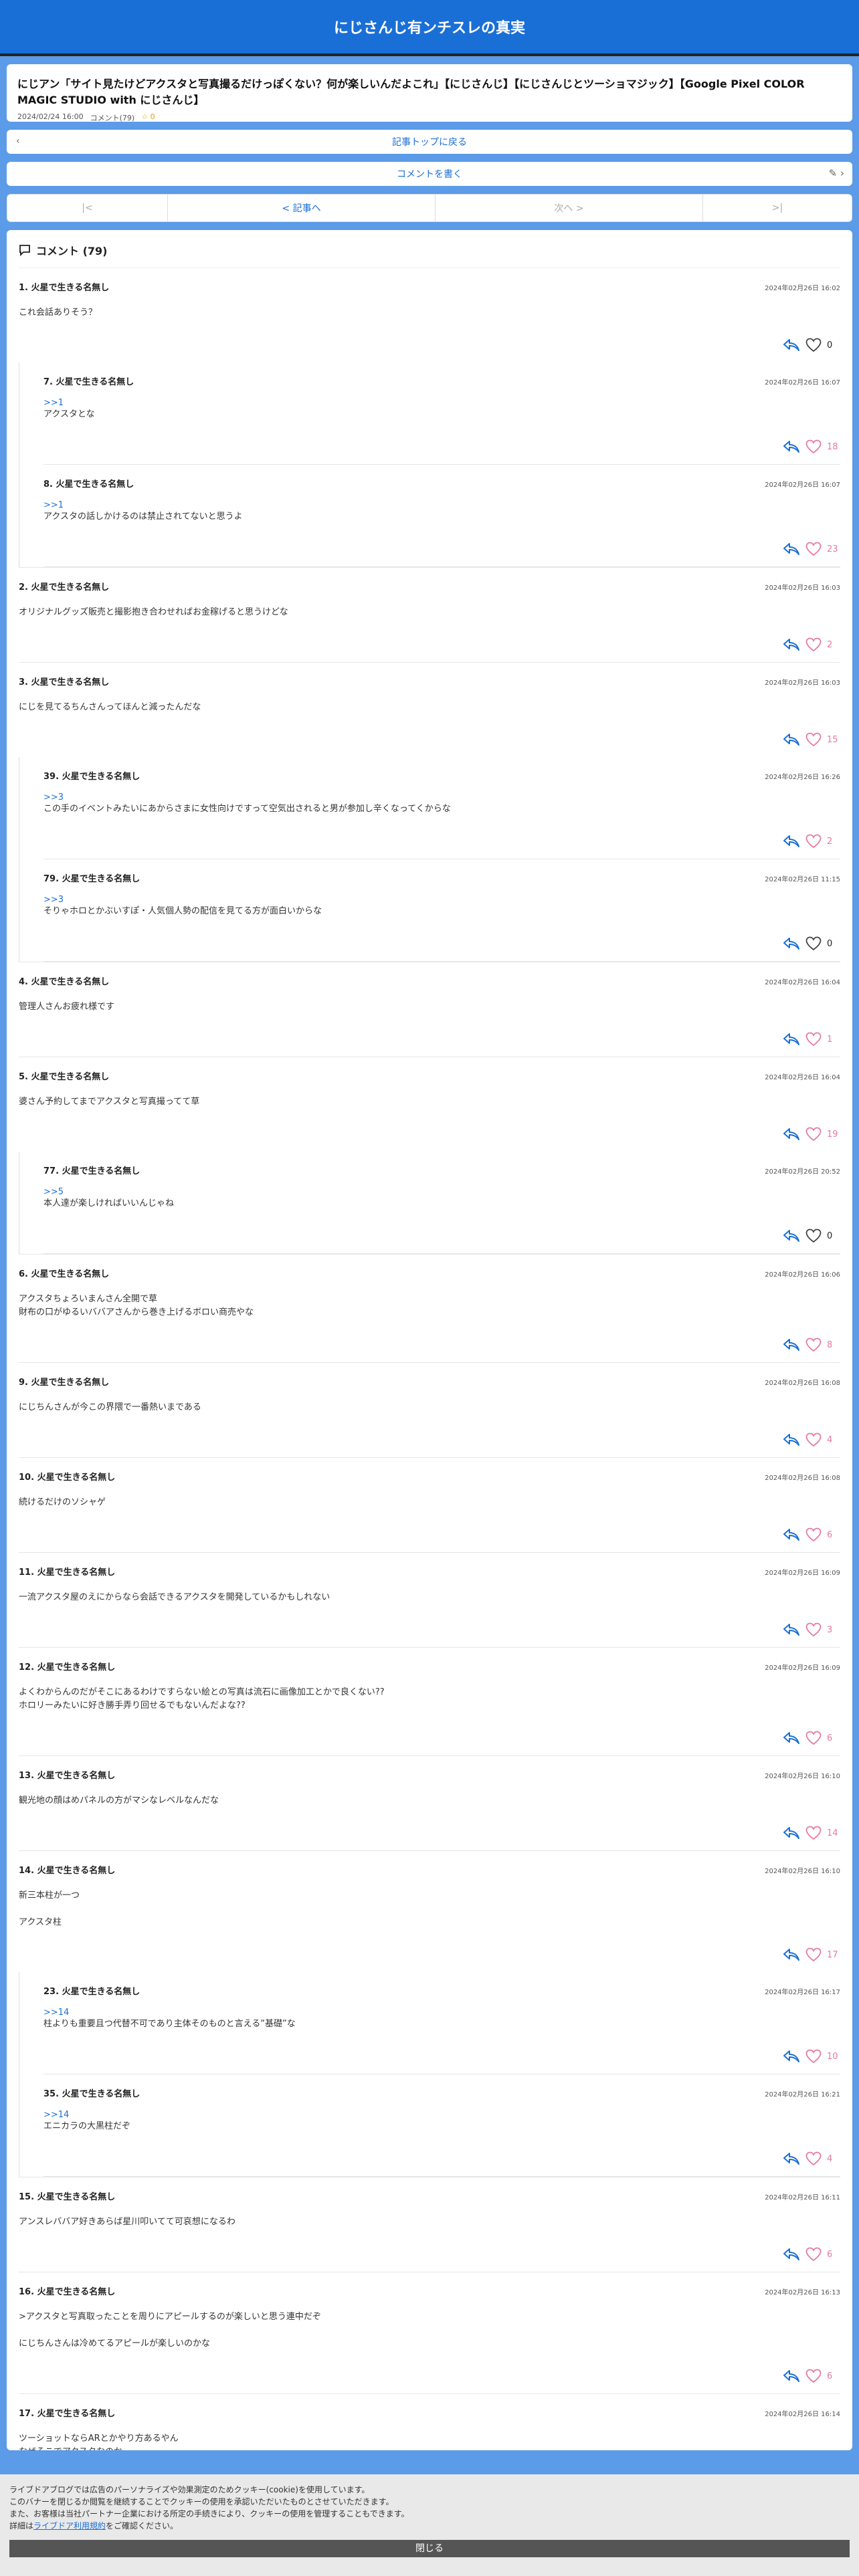 This screenshot has width=859, height=2576. I want to click on comment-body: オリジナルグッズ販売と撮影抱き合わせればお金稼げると思うけどな, so click(153, 612).